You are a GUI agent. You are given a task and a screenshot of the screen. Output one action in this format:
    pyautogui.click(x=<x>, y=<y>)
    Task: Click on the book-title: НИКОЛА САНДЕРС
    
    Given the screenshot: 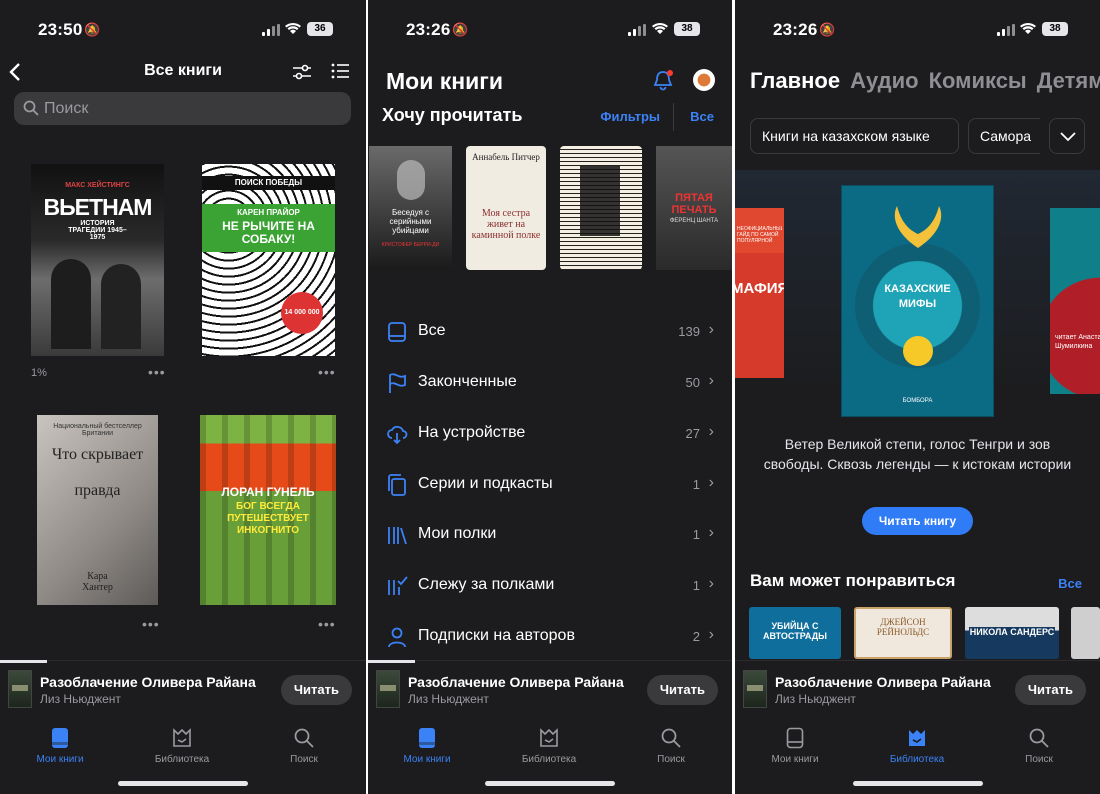 What is the action you would take?
    pyautogui.click(x=1012, y=632)
    